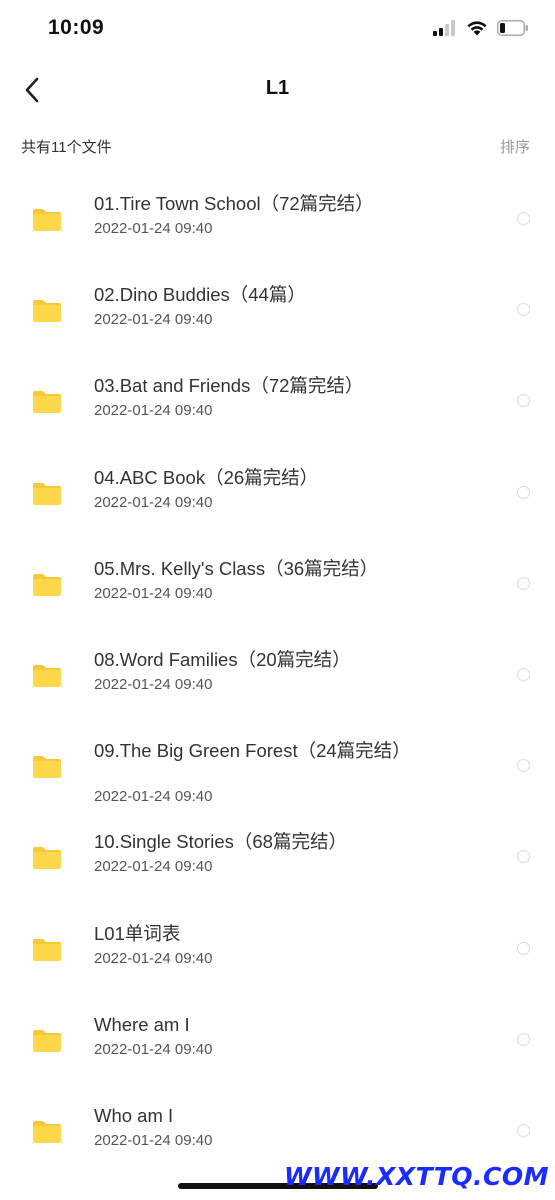  I want to click on list-item: 04.ABC Book（26篇完结） 2022-01-24 09:40, so click(277, 493).